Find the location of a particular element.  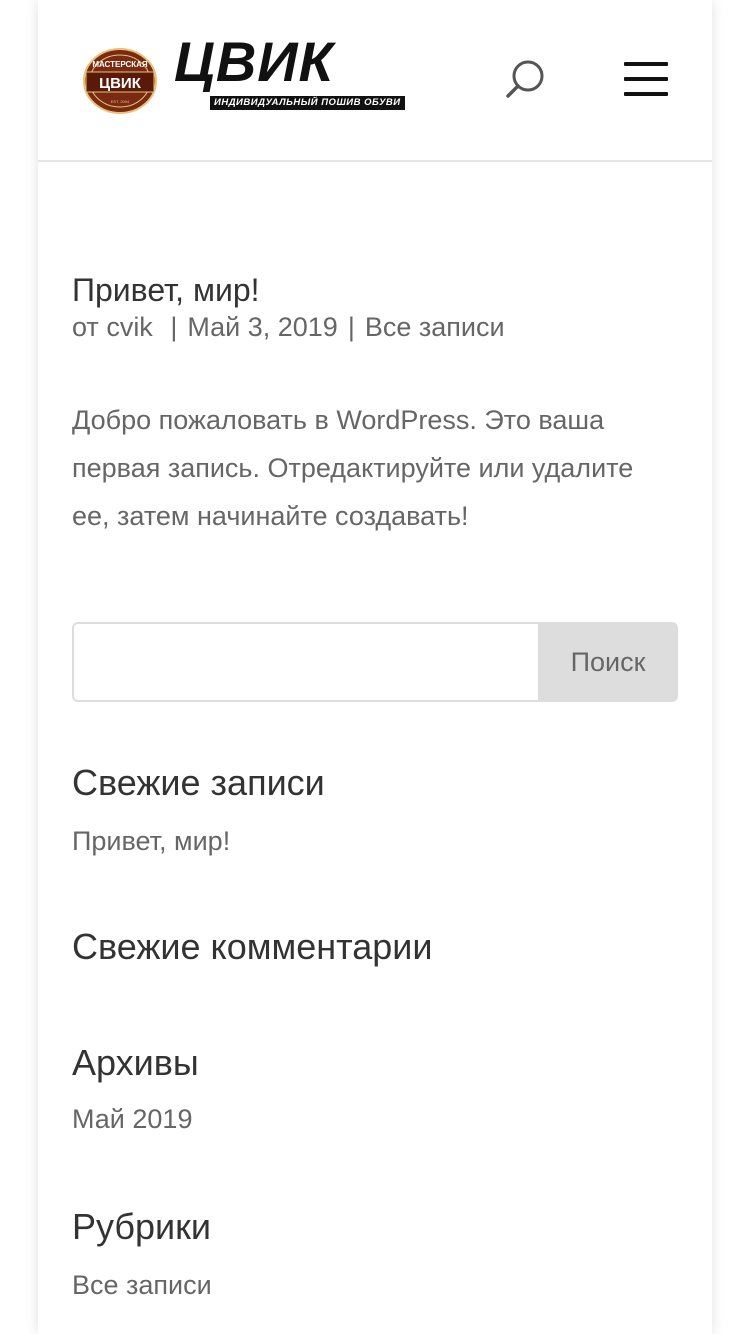

archive-link: Май 2019 is located at coordinates (132, 1119).